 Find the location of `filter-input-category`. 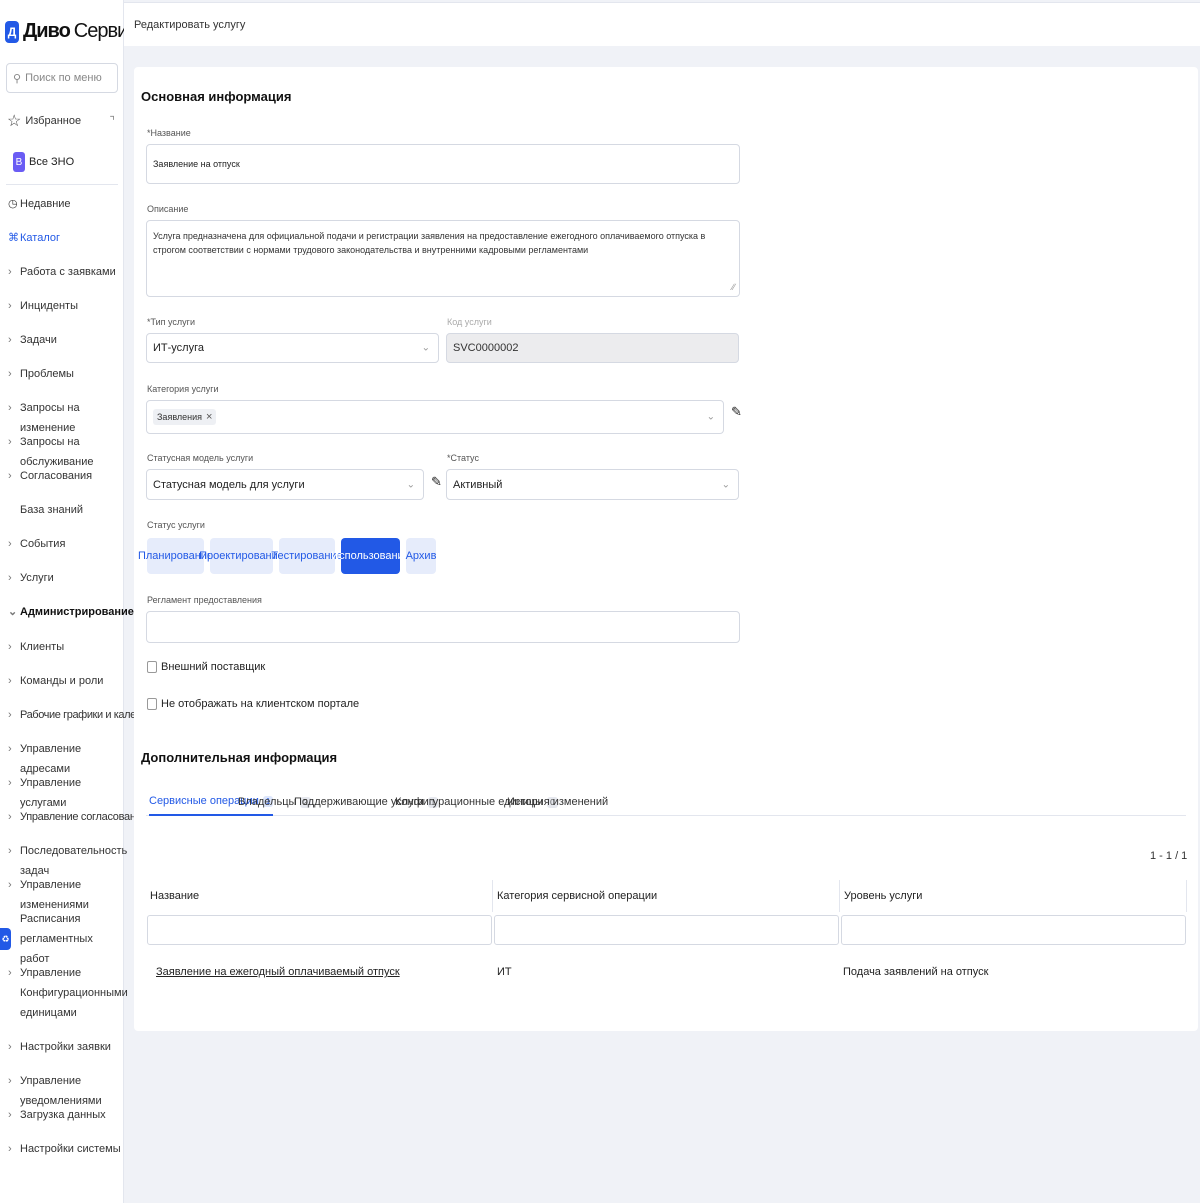

filter-input-category is located at coordinates (666, 930).